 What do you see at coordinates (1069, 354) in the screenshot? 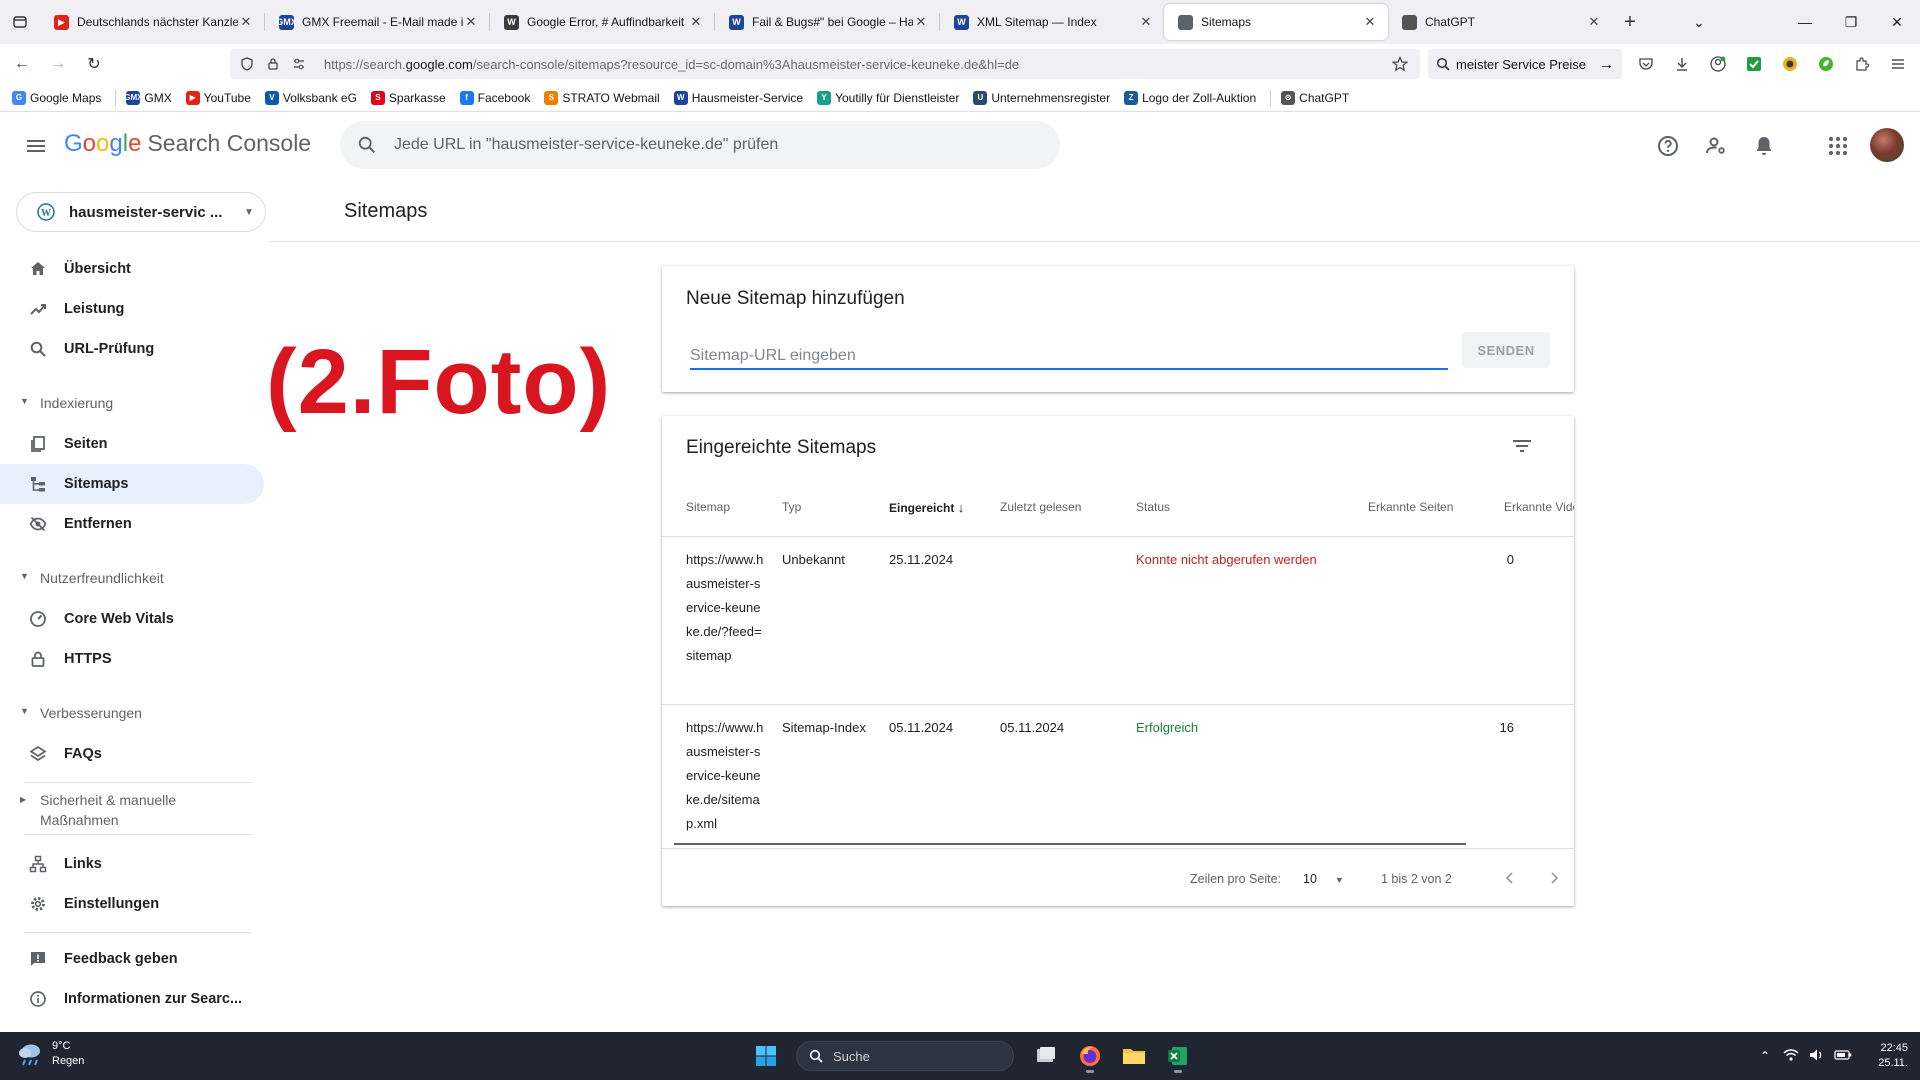
I see `sitemap-url-input` at bounding box center [1069, 354].